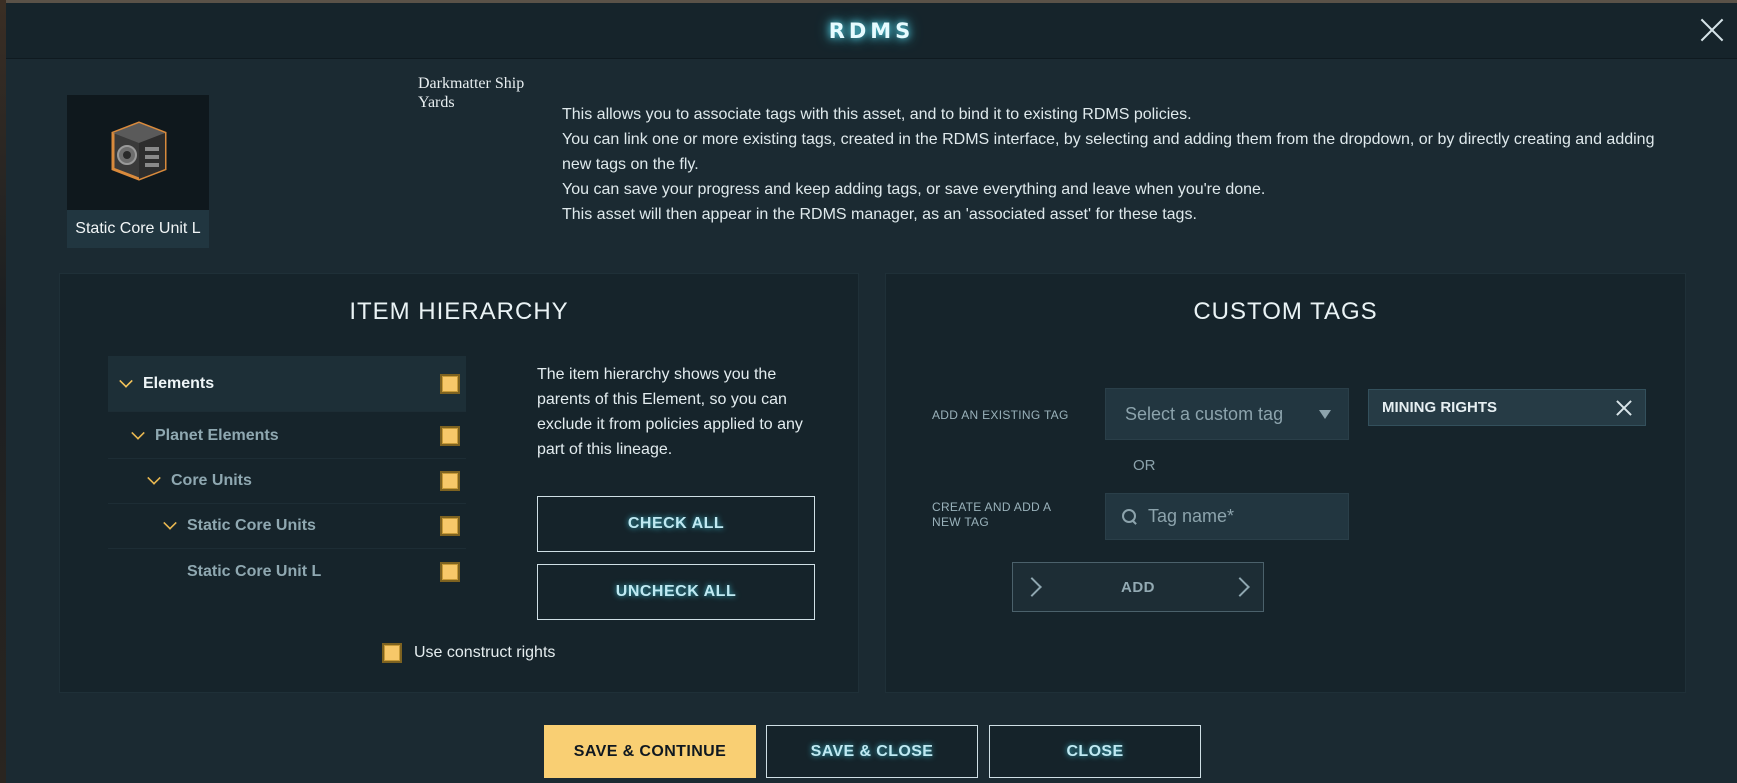  What do you see at coordinates (392, 653) in the screenshot?
I see `construct-rights-checkbox` at bounding box center [392, 653].